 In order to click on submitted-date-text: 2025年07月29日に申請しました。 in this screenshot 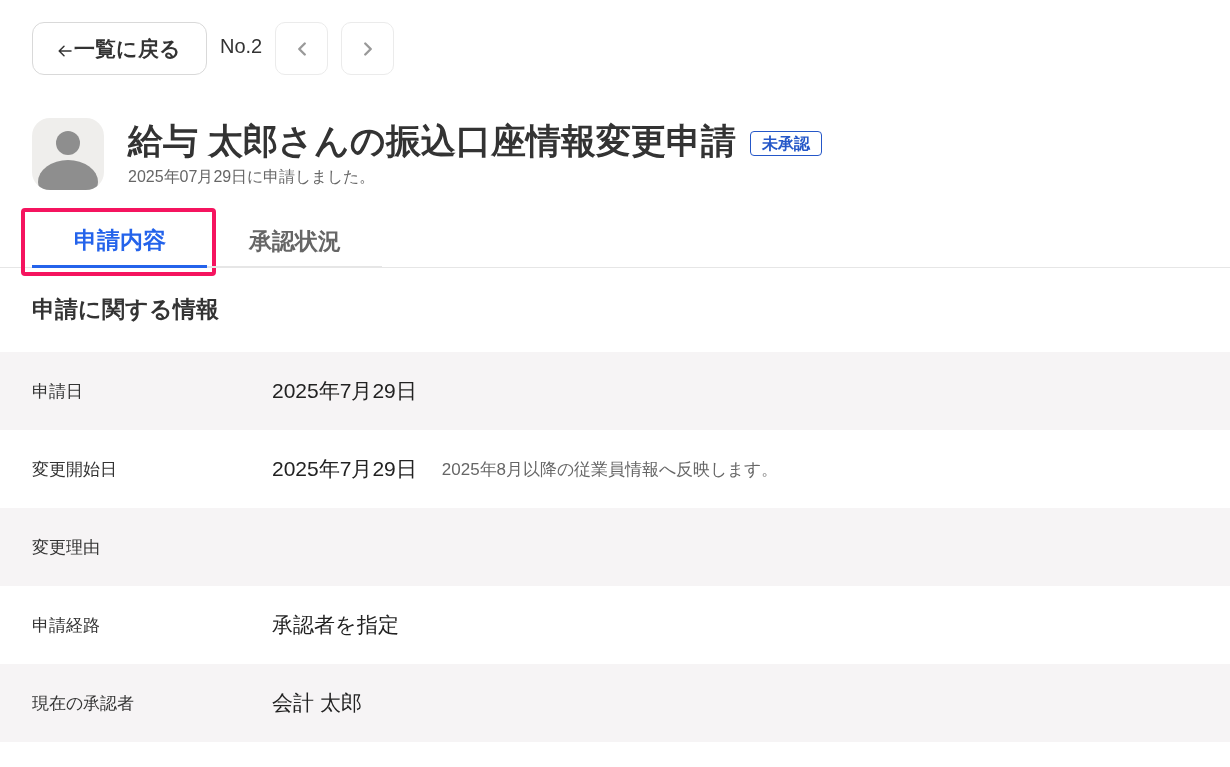, I will do `click(252, 177)`.